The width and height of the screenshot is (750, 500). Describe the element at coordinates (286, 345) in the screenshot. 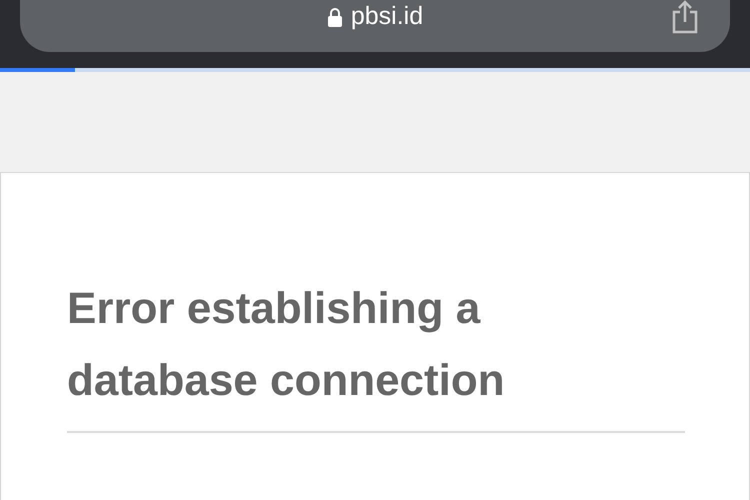

I see `error-heading: Error establishing a database connection` at that location.